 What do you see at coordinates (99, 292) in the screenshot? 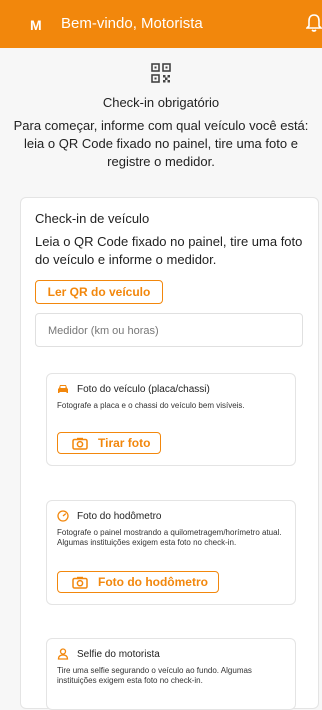
I see `read-qr-button: Ler QR do veículo` at bounding box center [99, 292].